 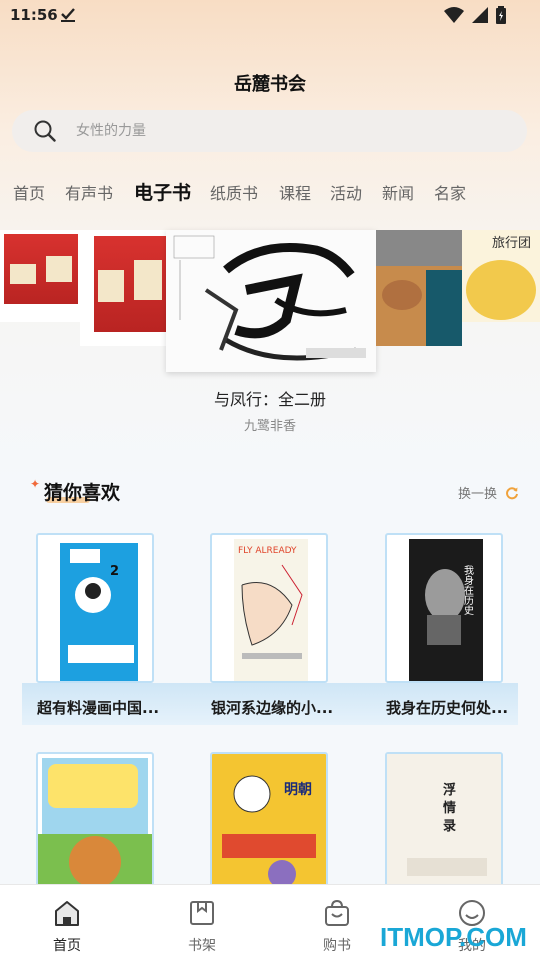 What do you see at coordinates (453, 937) in the screenshot?
I see `watermark: ITMOP.COM` at bounding box center [453, 937].